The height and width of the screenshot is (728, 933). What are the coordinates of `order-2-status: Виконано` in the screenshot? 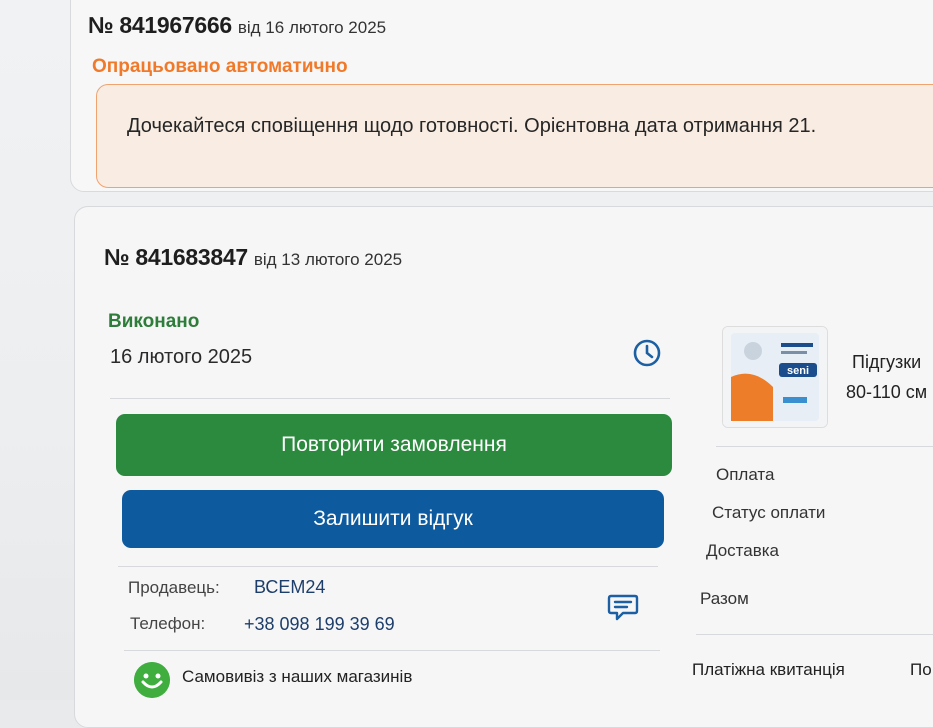 It's located at (154, 321).